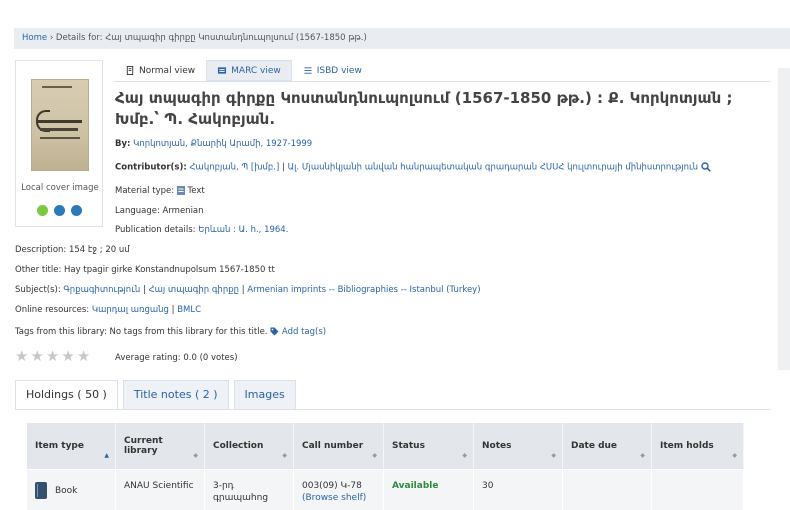 The image size is (790, 510). Describe the element at coordinates (238, 446) in the screenshot. I see `header-collection-label: Collection` at that location.